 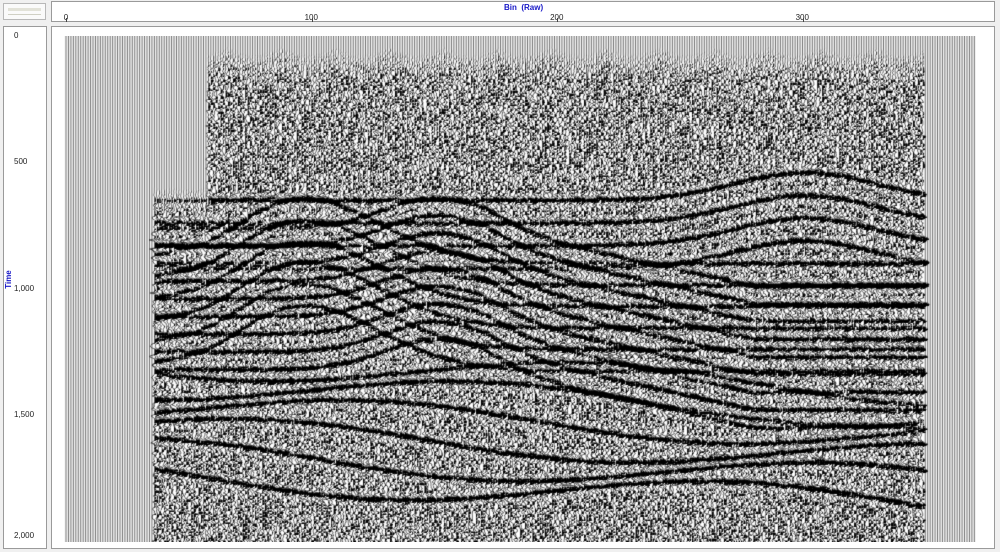 I want to click on bin-axis-title: Bin (Raw), so click(x=524, y=7).